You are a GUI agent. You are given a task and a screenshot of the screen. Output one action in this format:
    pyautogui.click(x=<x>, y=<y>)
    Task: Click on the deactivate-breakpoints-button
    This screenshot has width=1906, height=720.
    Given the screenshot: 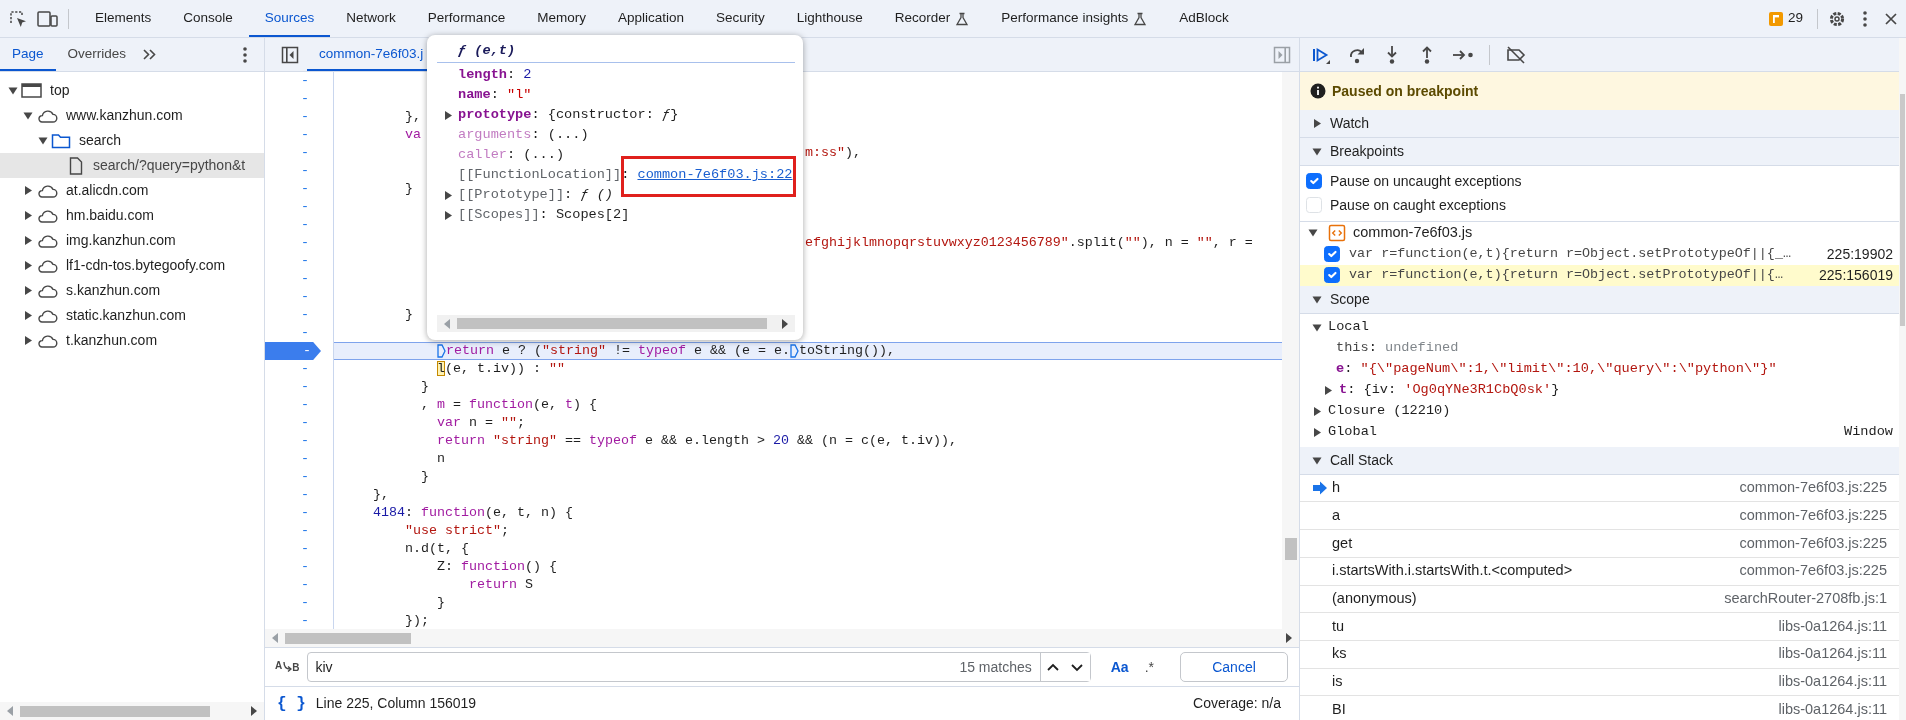 What is the action you would take?
    pyautogui.click(x=1516, y=54)
    